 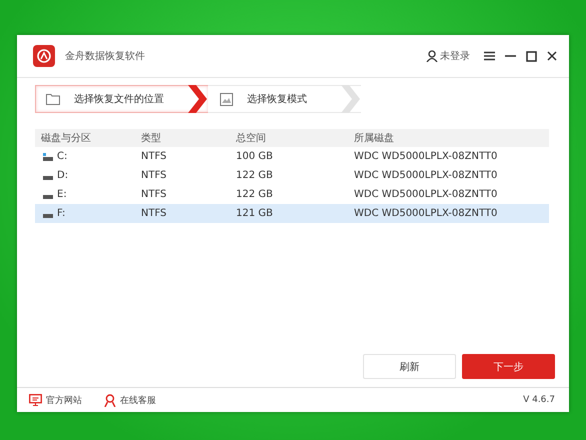 I want to click on column-header: 所属磁盘, so click(x=374, y=138).